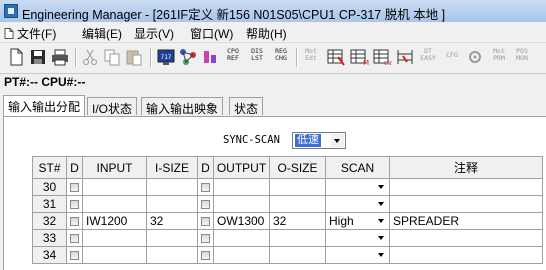 This screenshot has width=546, height=270. Describe the element at coordinates (38, 57) in the screenshot. I see `save-icon` at that location.